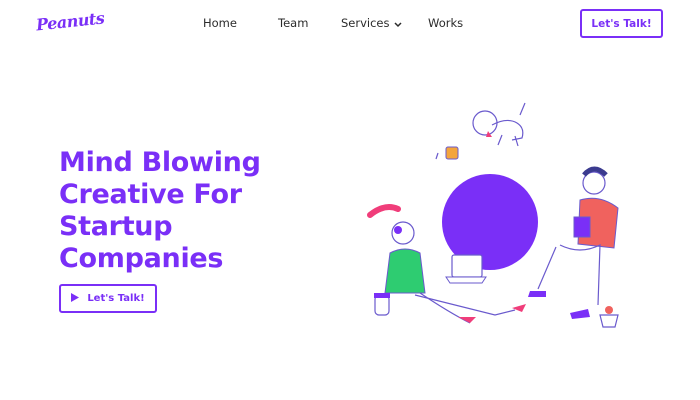 The height and width of the screenshot is (400, 700). Describe the element at coordinates (365, 23) in the screenshot. I see `nav-services-label: Services` at that location.